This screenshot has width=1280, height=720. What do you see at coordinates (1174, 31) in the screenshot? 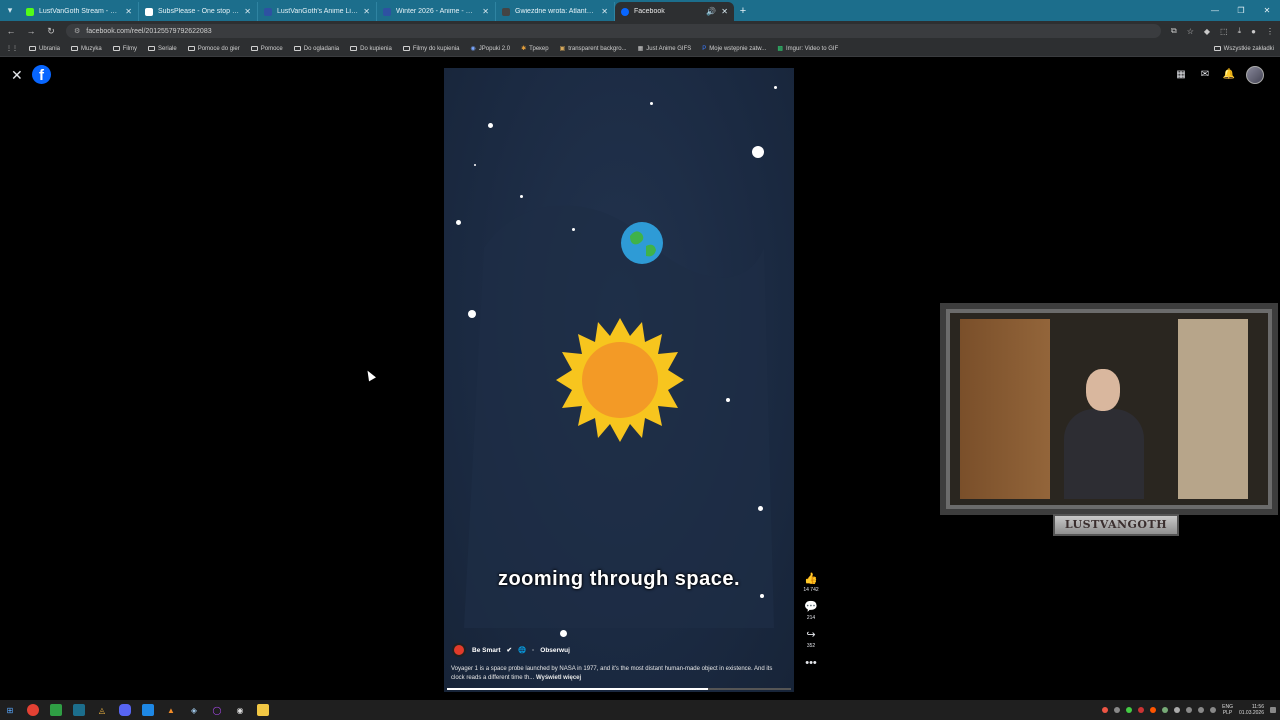
I see `install-app-icon: ⧉` at bounding box center [1174, 31].